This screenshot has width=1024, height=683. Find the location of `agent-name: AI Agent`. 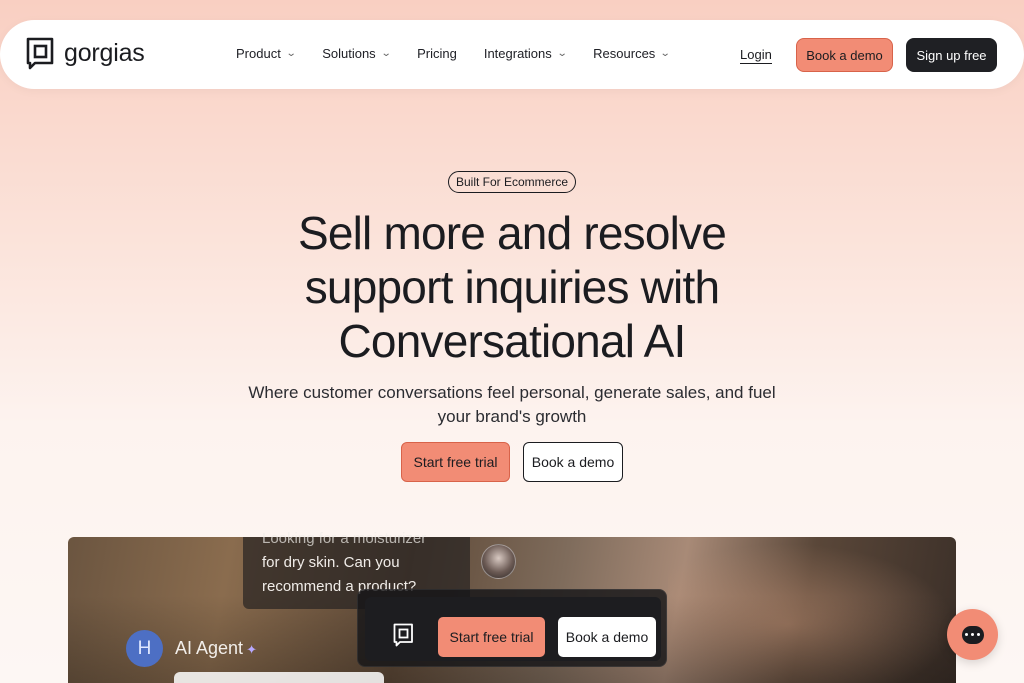

agent-name: AI Agent is located at coordinates (209, 648).